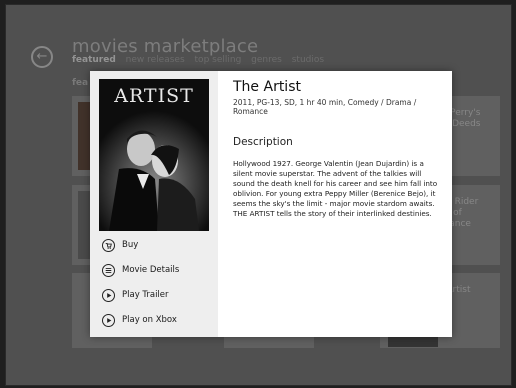  What do you see at coordinates (154, 171) in the screenshot?
I see `poster-artwork` at bounding box center [154, 171].